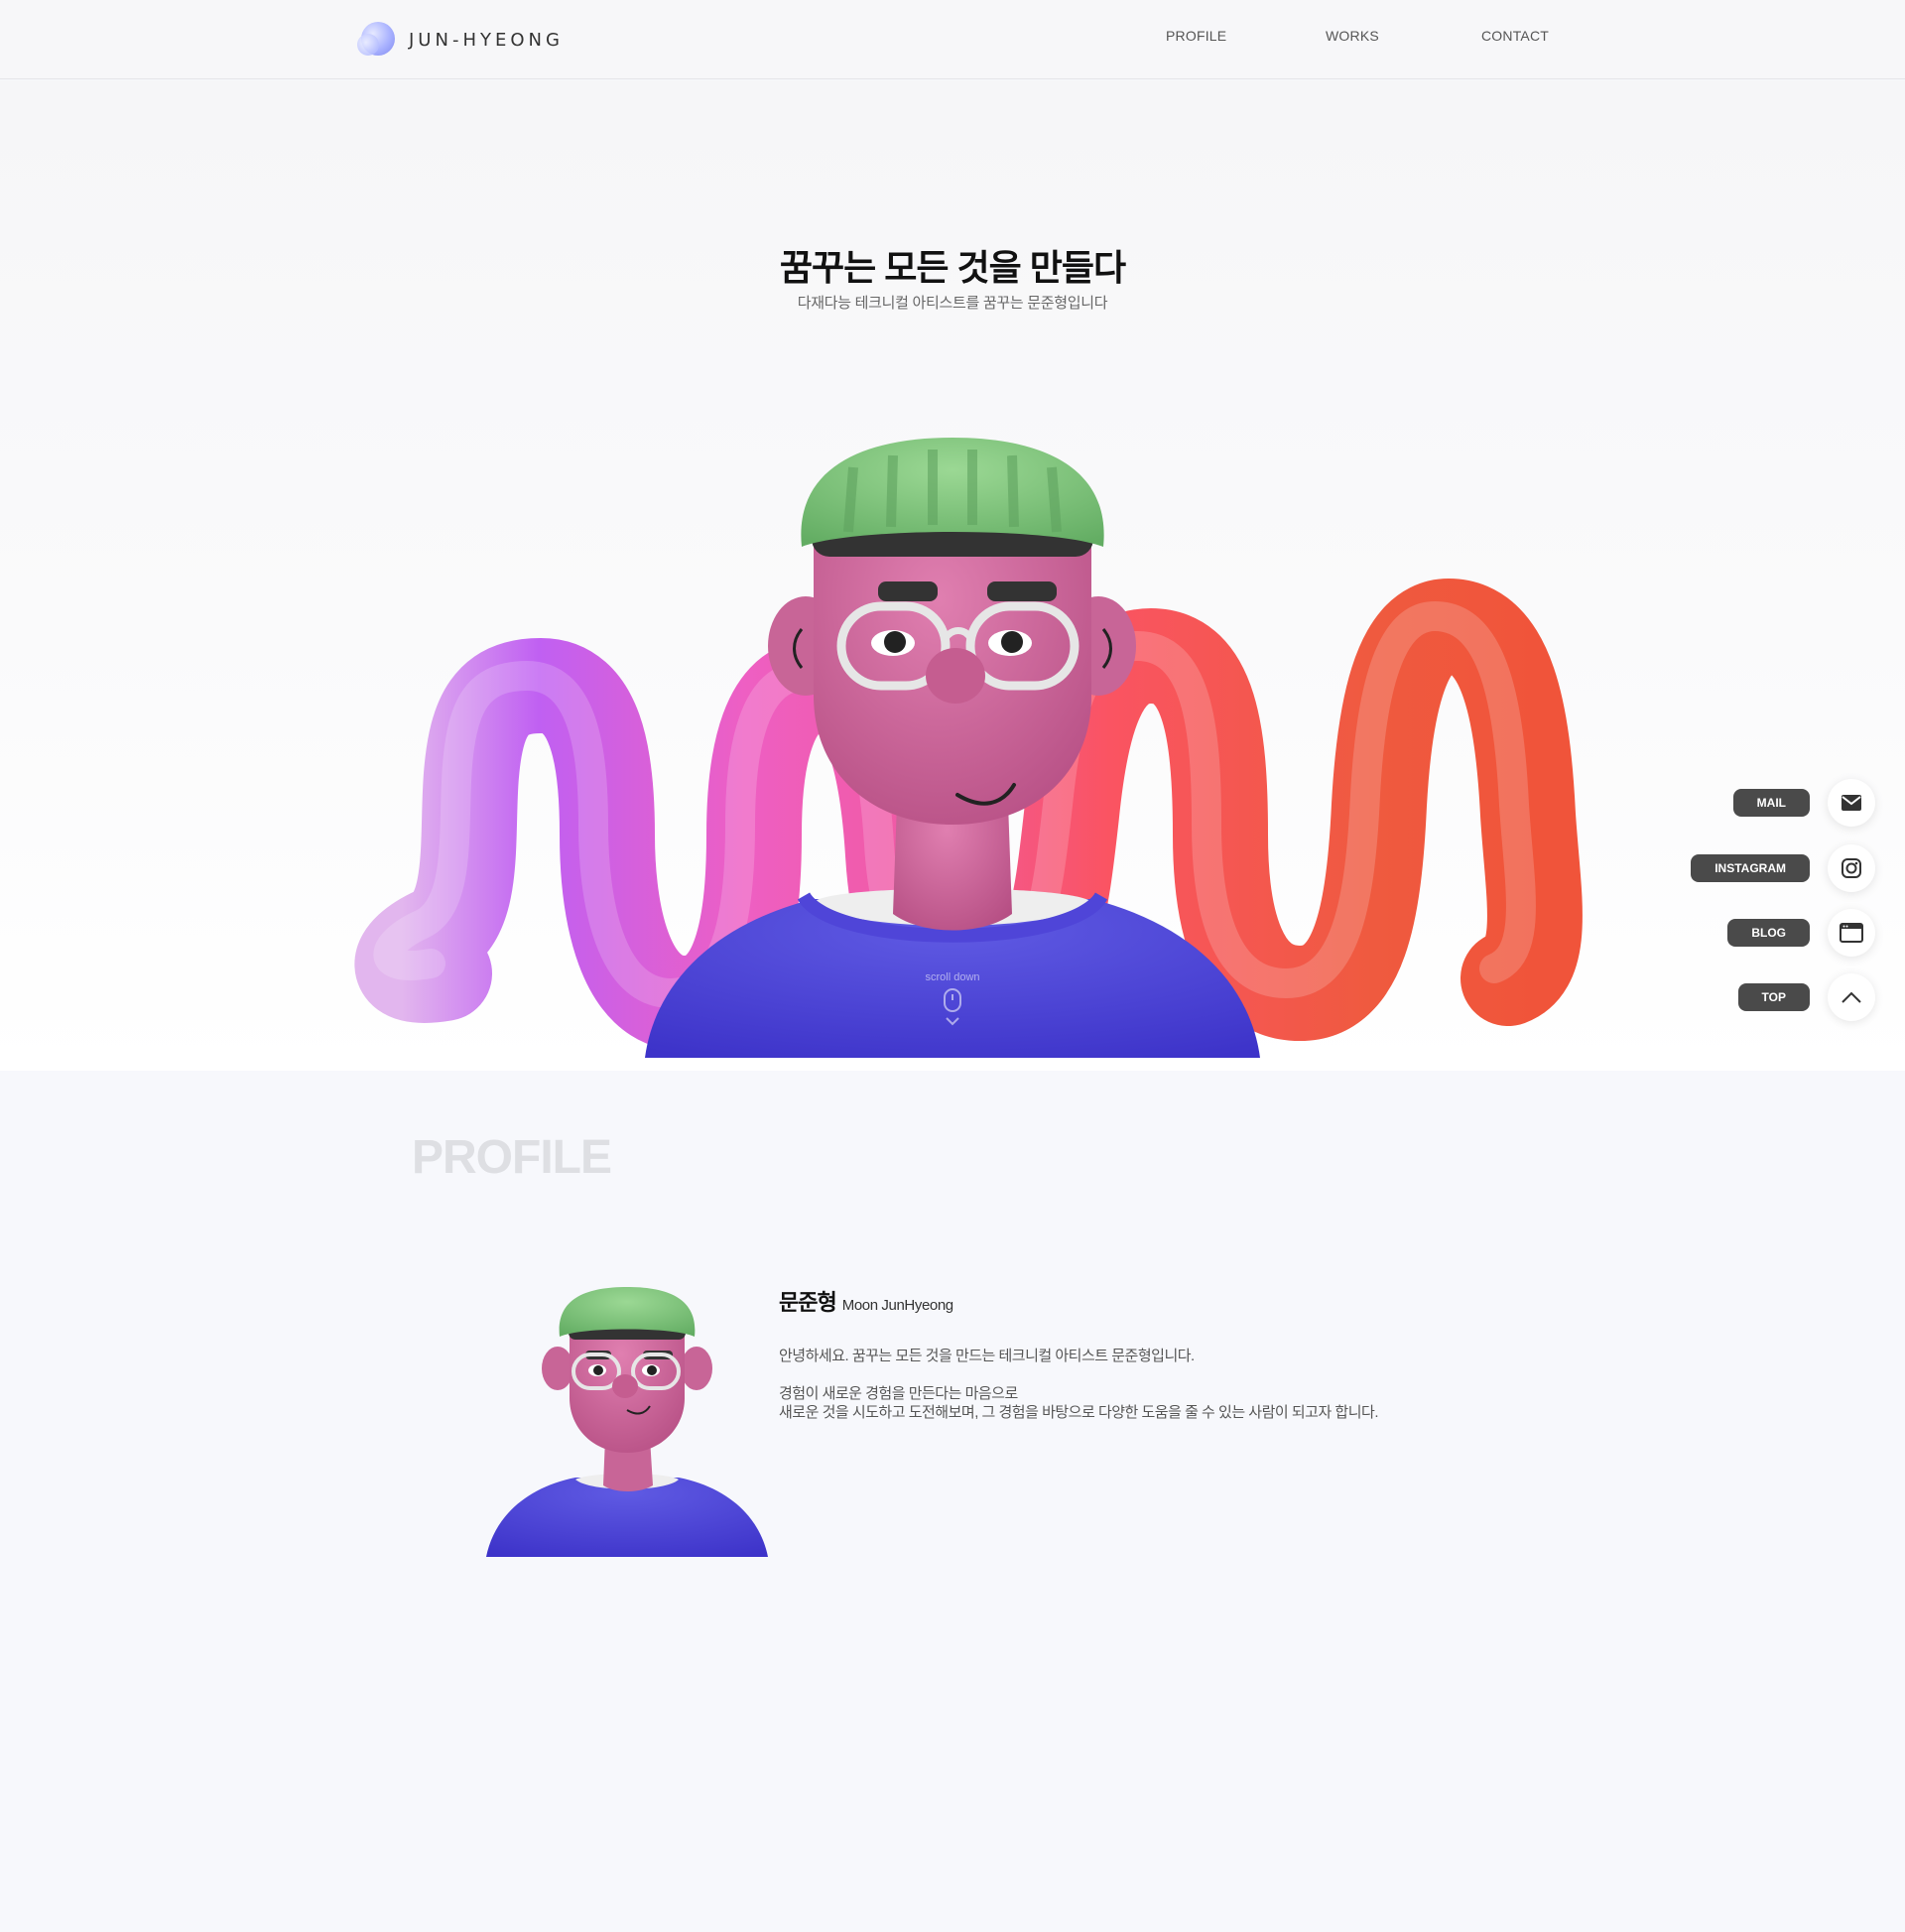 The width and height of the screenshot is (1905, 1932). I want to click on profile-heading: PROFILE, so click(512, 1158).